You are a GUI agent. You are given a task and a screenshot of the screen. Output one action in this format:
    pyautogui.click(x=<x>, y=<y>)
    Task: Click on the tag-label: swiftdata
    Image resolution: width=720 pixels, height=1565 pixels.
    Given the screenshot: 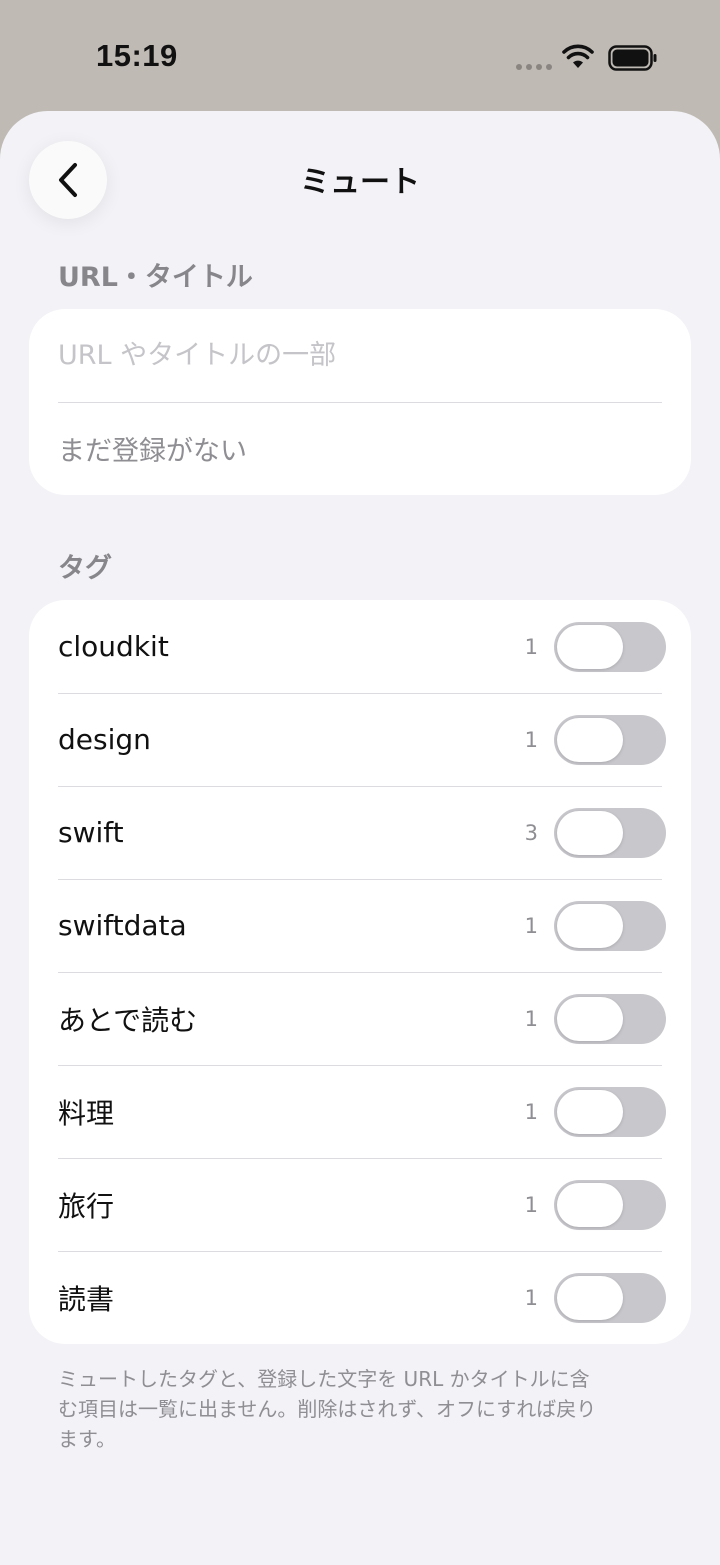 What is the action you would take?
    pyautogui.click(x=122, y=925)
    